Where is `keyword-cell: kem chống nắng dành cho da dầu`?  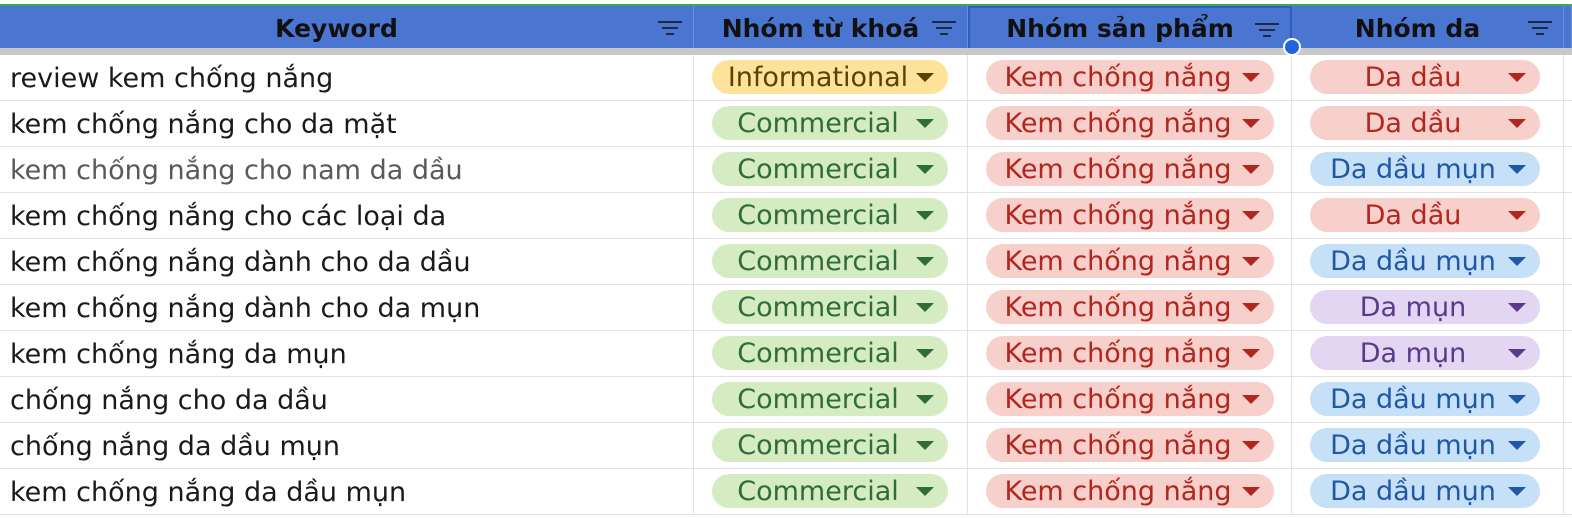
keyword-cell: kem chống nắng dành cho da dầu is located at coordinates (347, 262).